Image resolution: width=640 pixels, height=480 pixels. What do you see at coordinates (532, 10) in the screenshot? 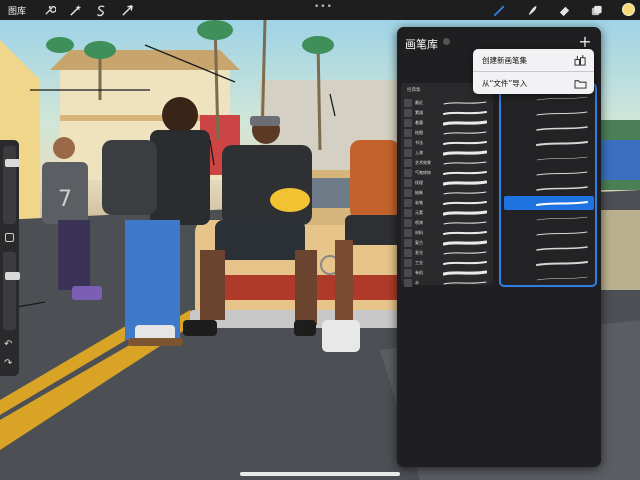
I see `smudge-icon` at bounding box center [532, 10].